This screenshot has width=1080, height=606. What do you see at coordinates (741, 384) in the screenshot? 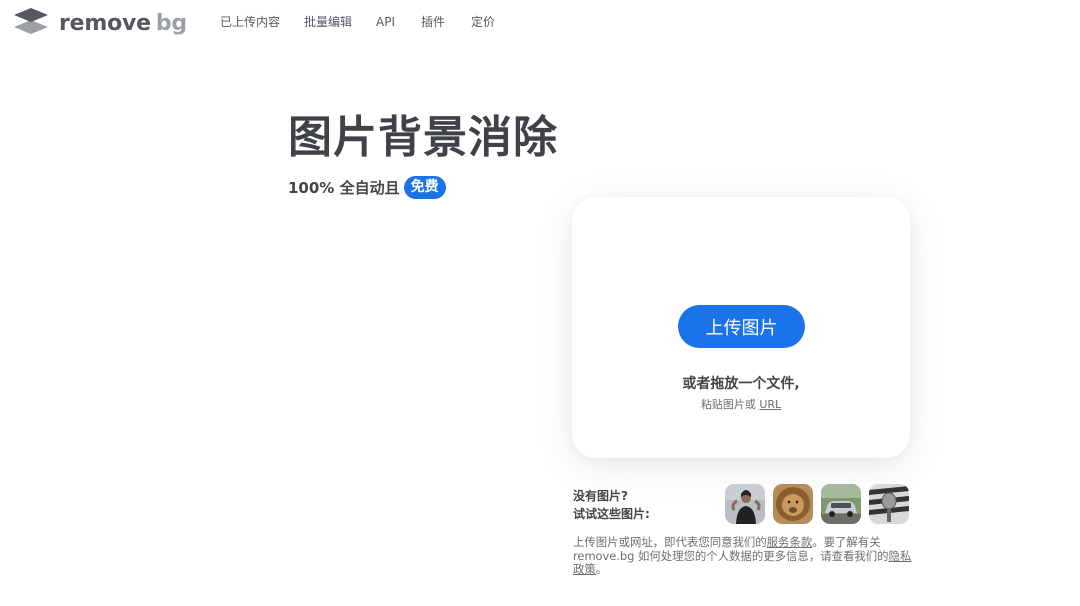
I see `drop-file-text: 或者拖放一个文件,` at bounding box center [741, 384].